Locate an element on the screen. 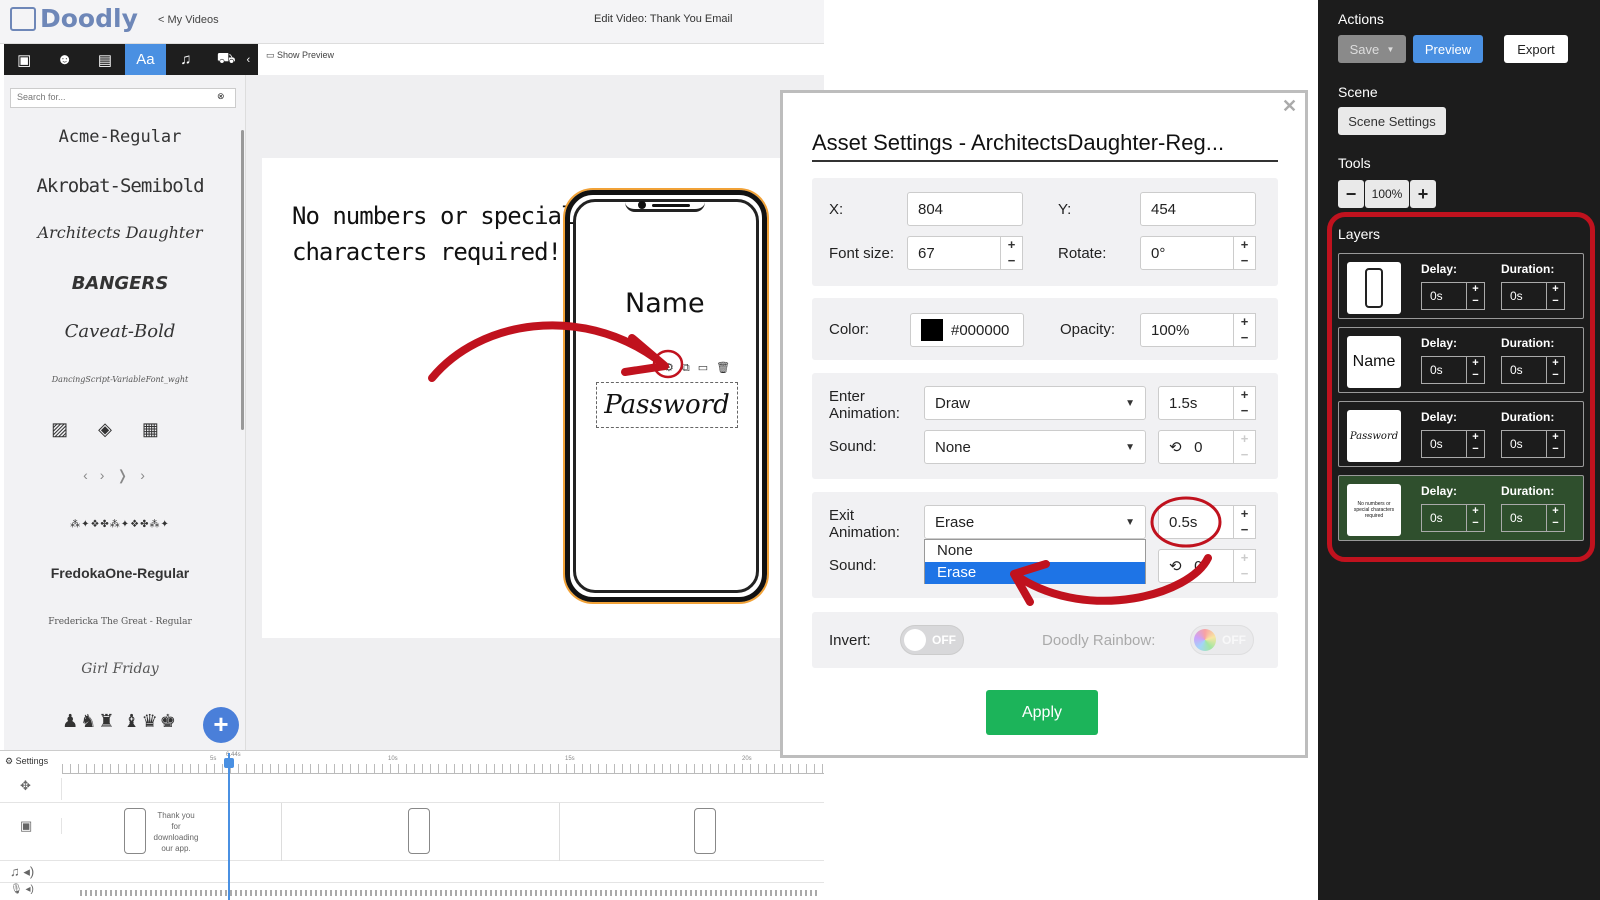 The width and height of the screenshot is (1600, 900). tick-label: 5s is located at coordinates (213, 759).